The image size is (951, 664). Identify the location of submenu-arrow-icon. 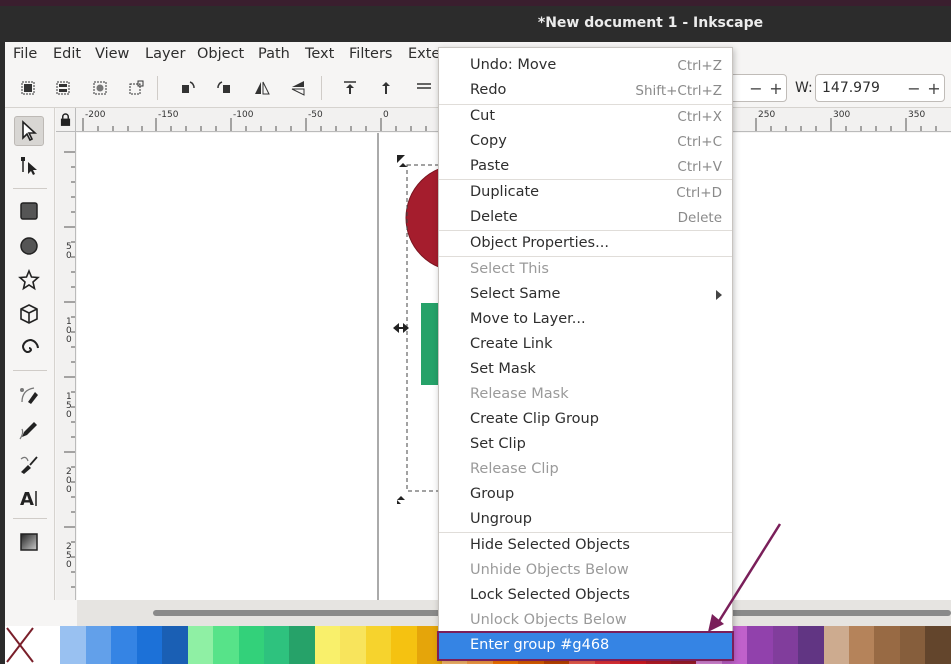
(719, 295).